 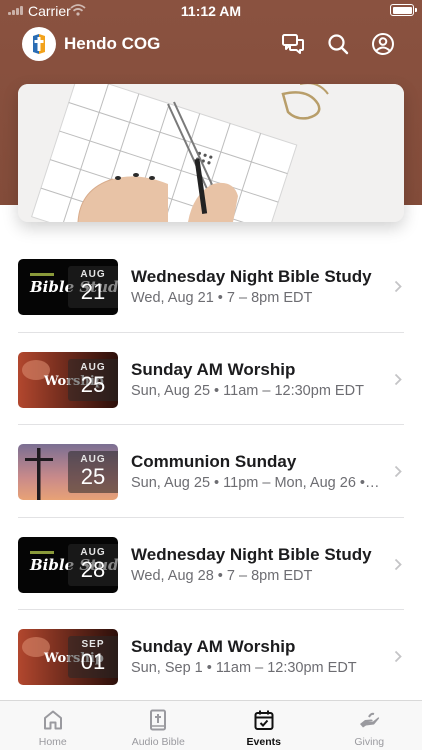 What do you see at coordinates (369, 742) in the screenshot?
I see `tab-label: Giving` at bounding box center [369, 742].